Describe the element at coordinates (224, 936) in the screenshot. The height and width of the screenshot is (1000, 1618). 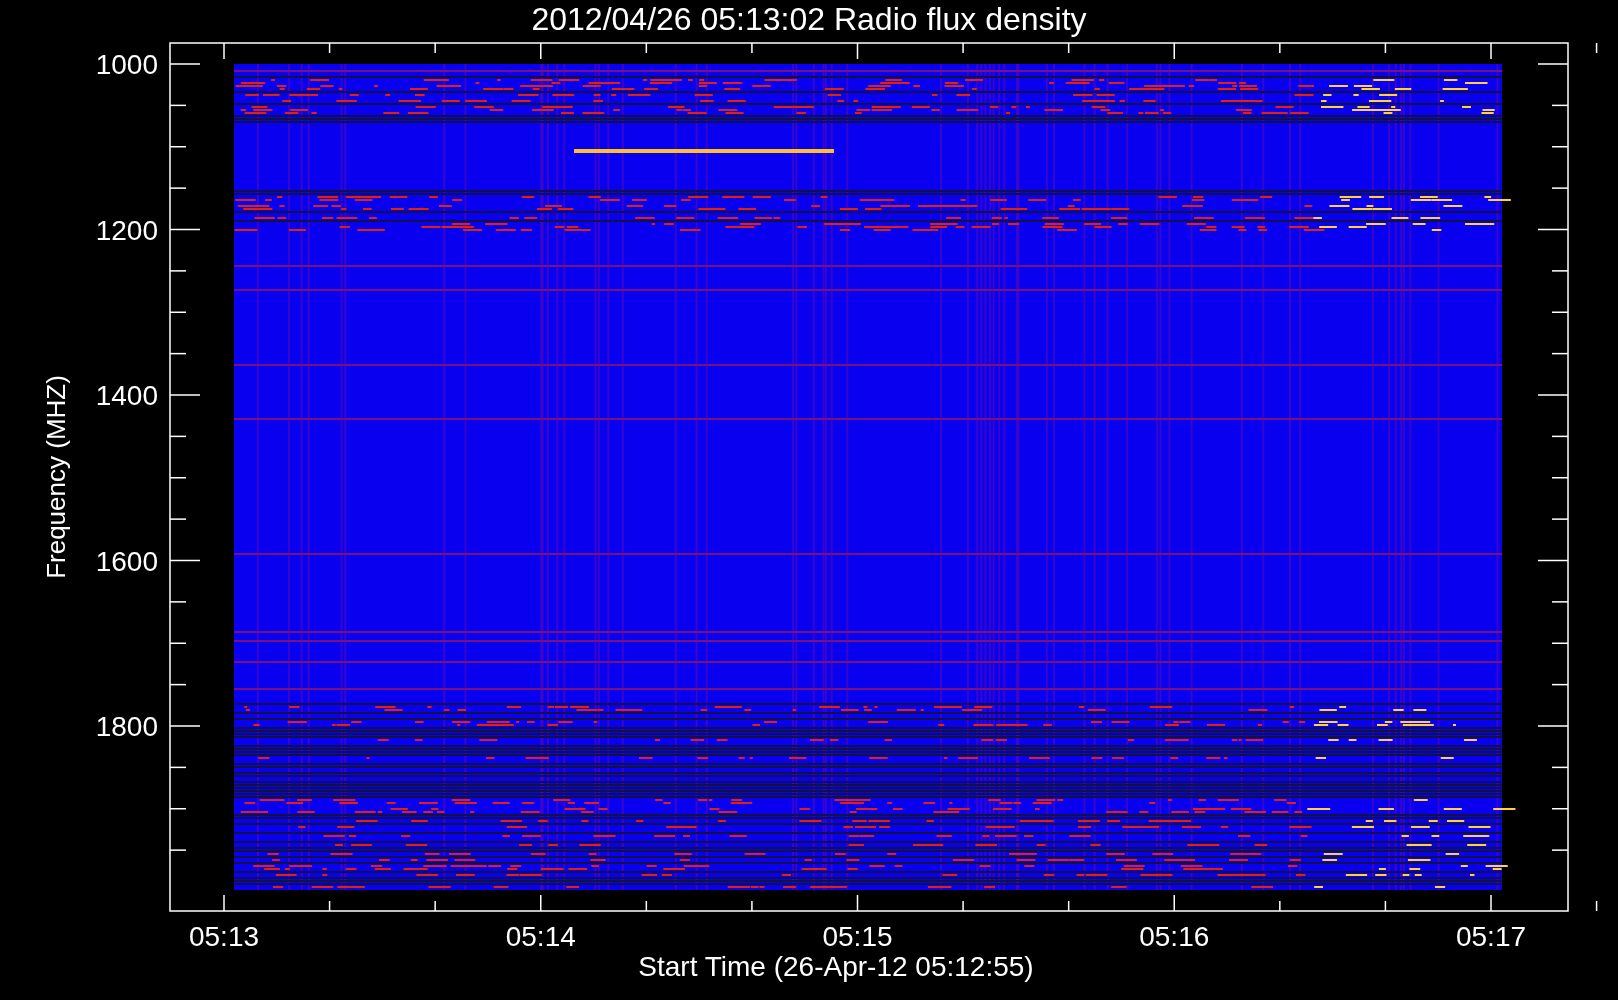
I see `tick-label: 05:13` at that location.